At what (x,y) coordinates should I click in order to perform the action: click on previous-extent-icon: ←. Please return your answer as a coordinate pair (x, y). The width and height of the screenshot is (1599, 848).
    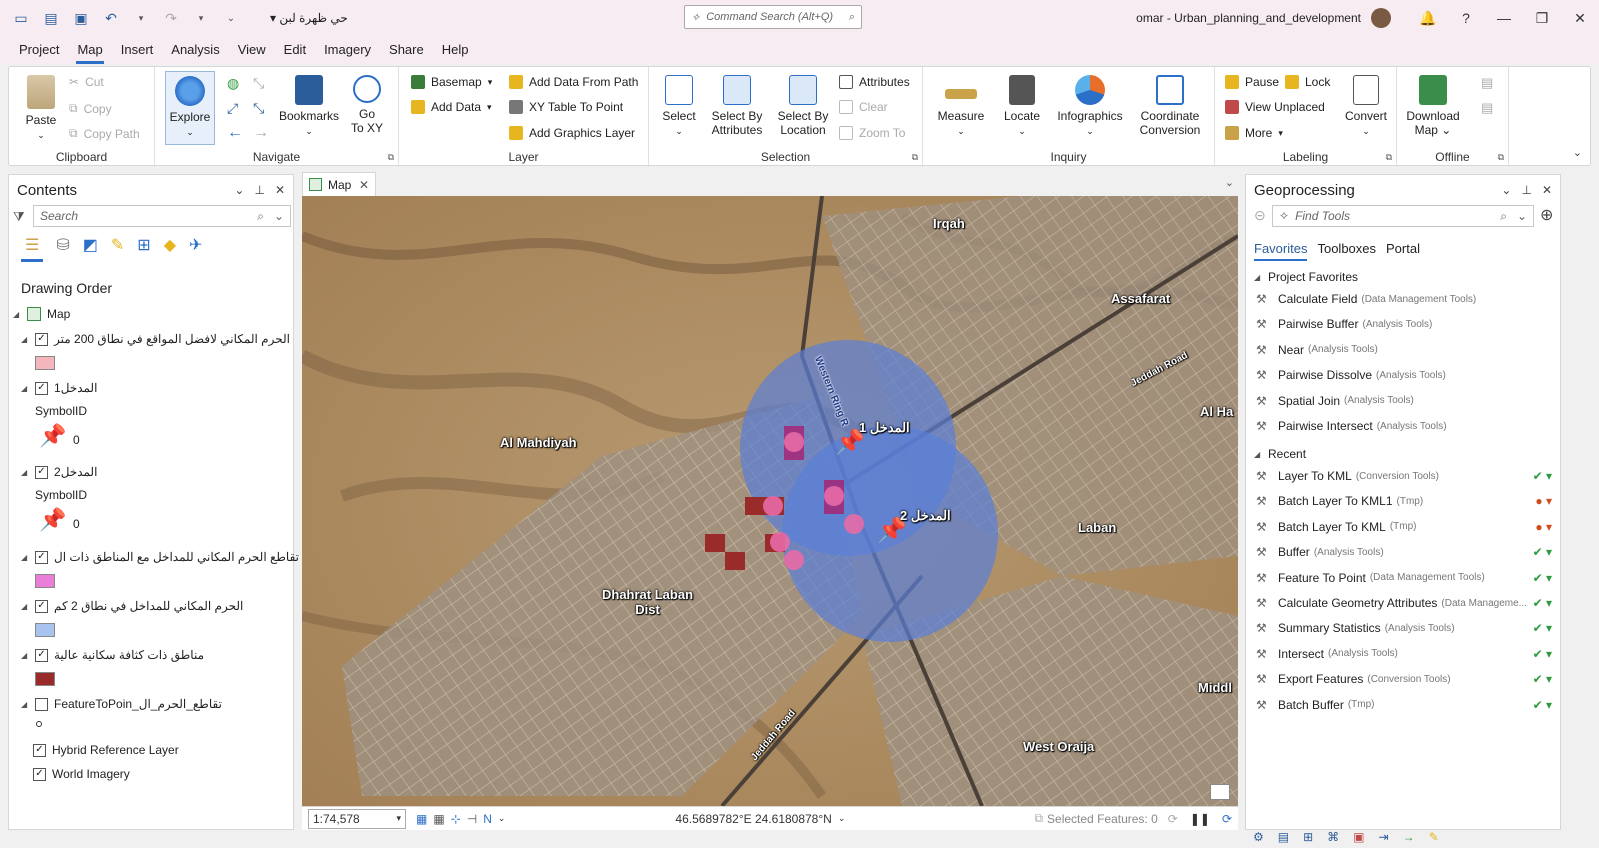
    Looking at the image, I should click on (235, 133).